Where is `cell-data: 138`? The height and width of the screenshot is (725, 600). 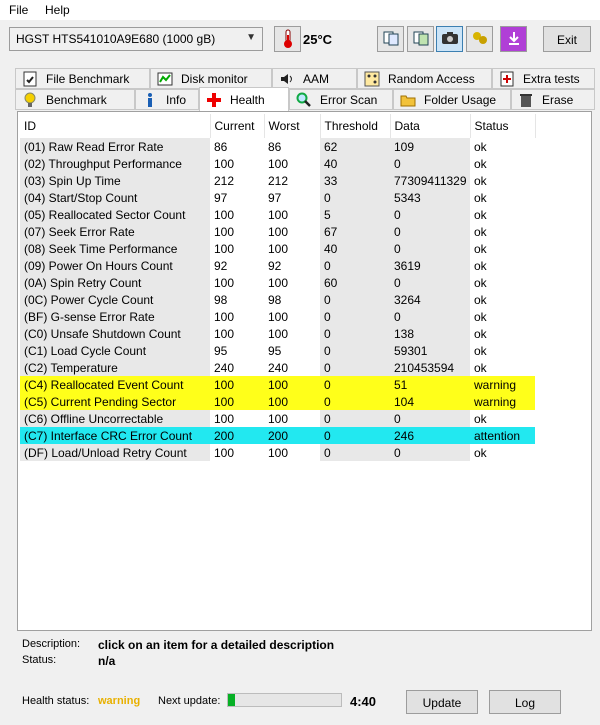
cell-data: 138 is located at coordinates (430, 333).